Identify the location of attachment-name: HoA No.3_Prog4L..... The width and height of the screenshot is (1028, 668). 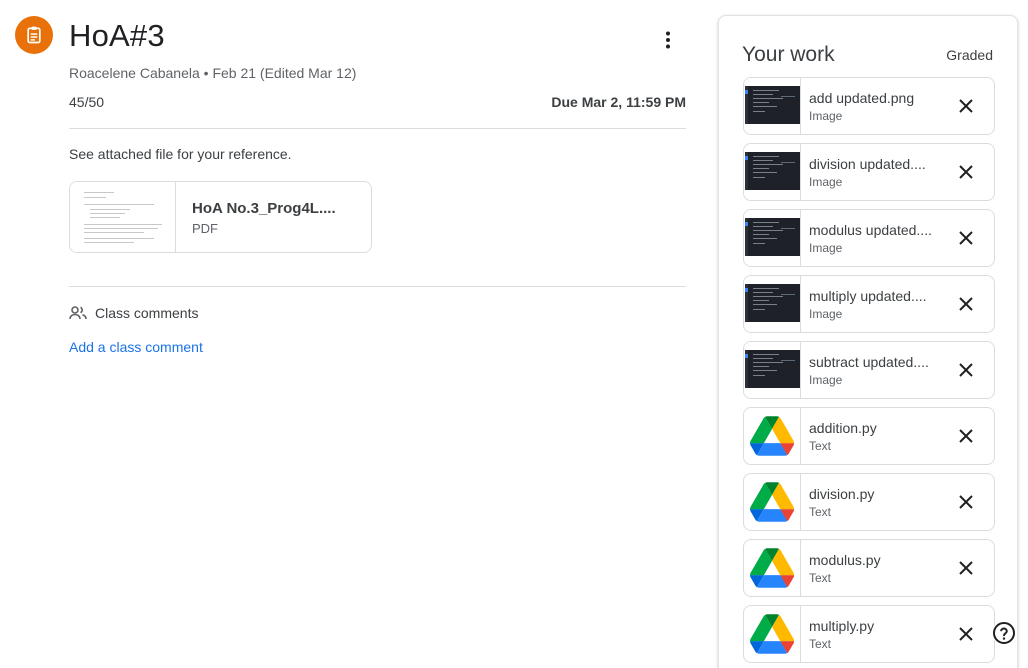
(264, 208).